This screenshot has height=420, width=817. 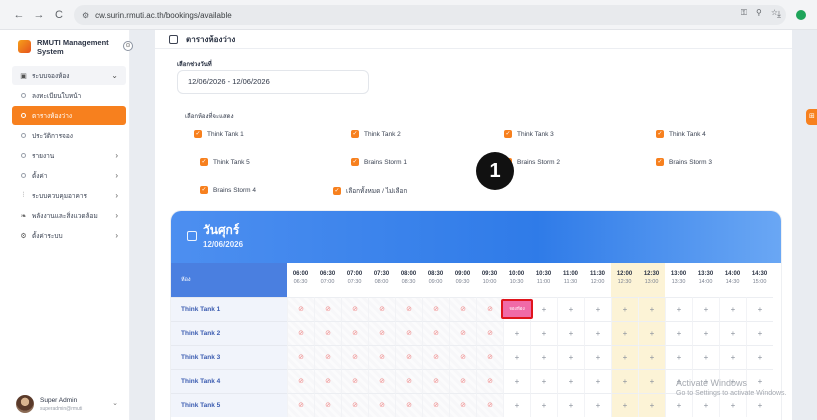 I want to click on checkbox-label: Think Tank 2, so click(x=382, y=134).